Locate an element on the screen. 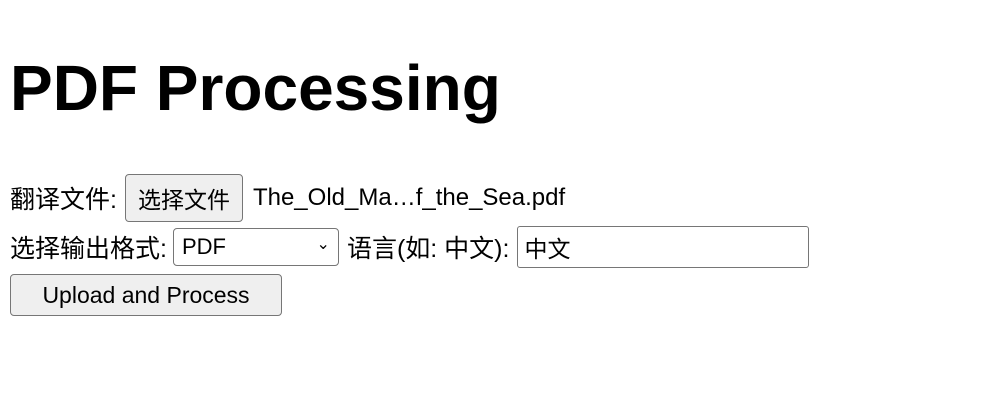  file-row: 翻译文件: 选择文件 The_Old_Ma…f_the_Sea.pdf is located at coordinates (287, 198).